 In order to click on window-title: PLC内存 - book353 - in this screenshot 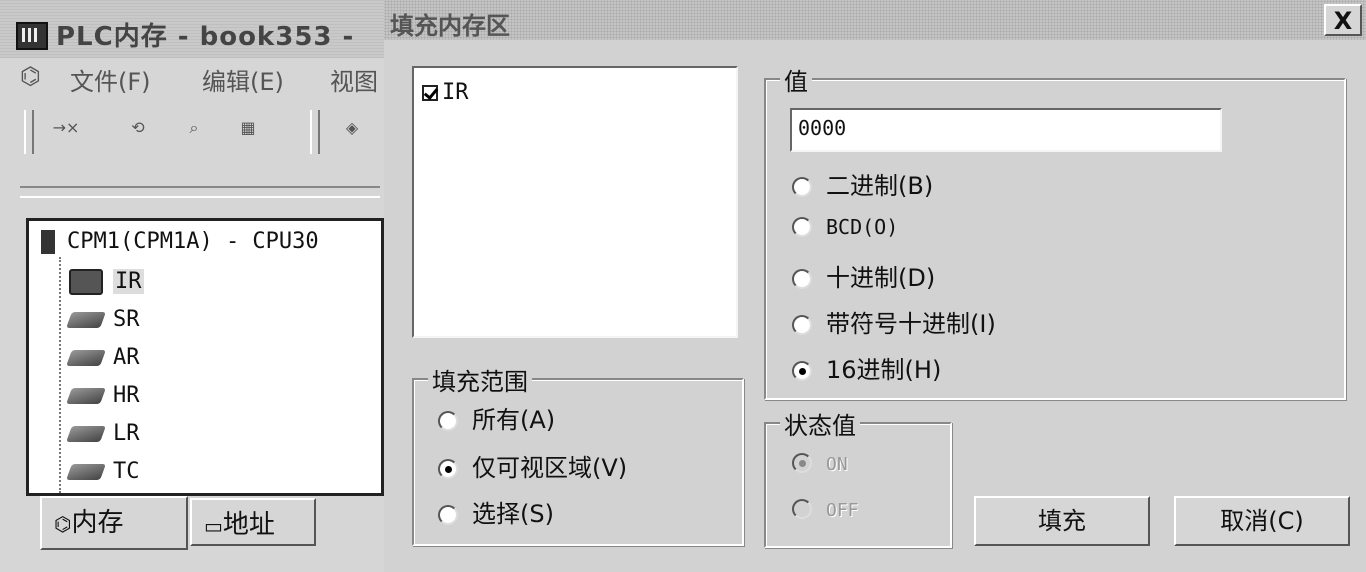, I will do `click(205, 37)`.